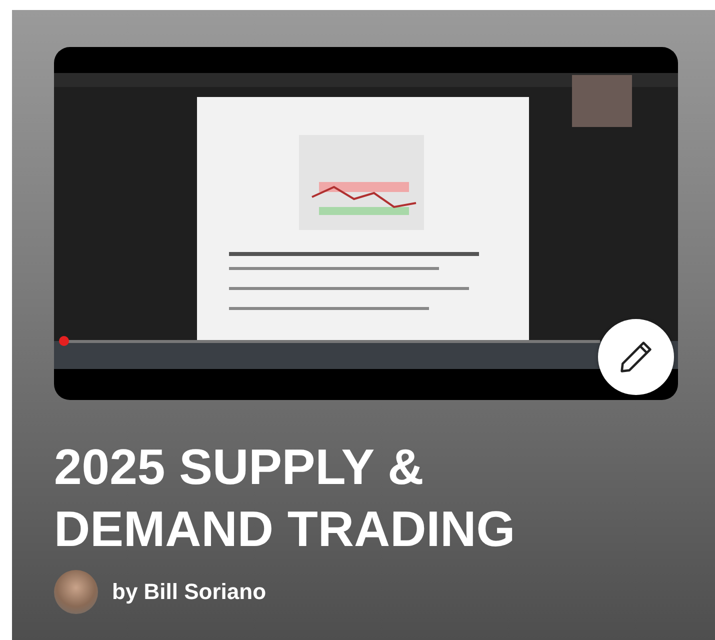  What do you see at coordinates (285, 498) in the screenshot?
I see `course-title: 2025 SUPPLY & DEMAND TRADING` at bounding box center [285, 498].